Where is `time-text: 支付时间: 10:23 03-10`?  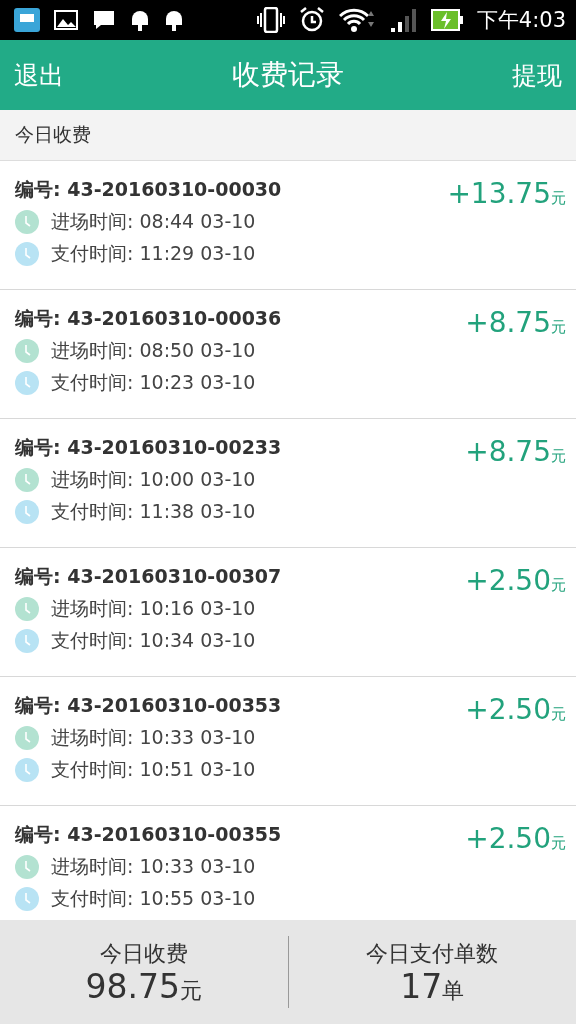 time-text: 支付时间: 10:23 03-10 is located at coordinates (153, 382).